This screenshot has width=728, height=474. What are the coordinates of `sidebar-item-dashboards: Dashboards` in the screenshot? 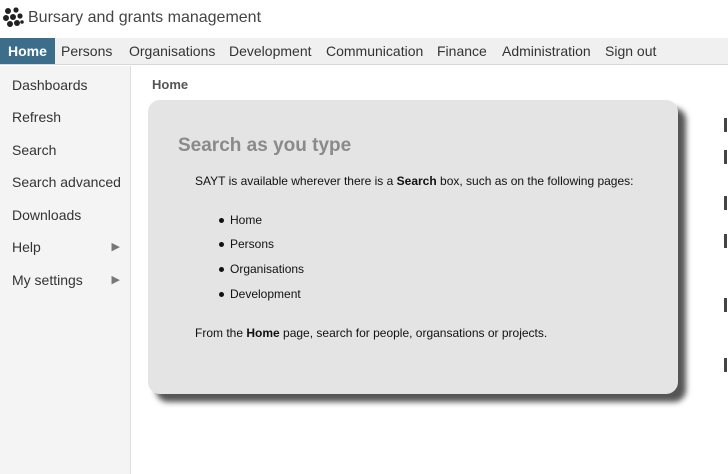 It's located at (69, 85).